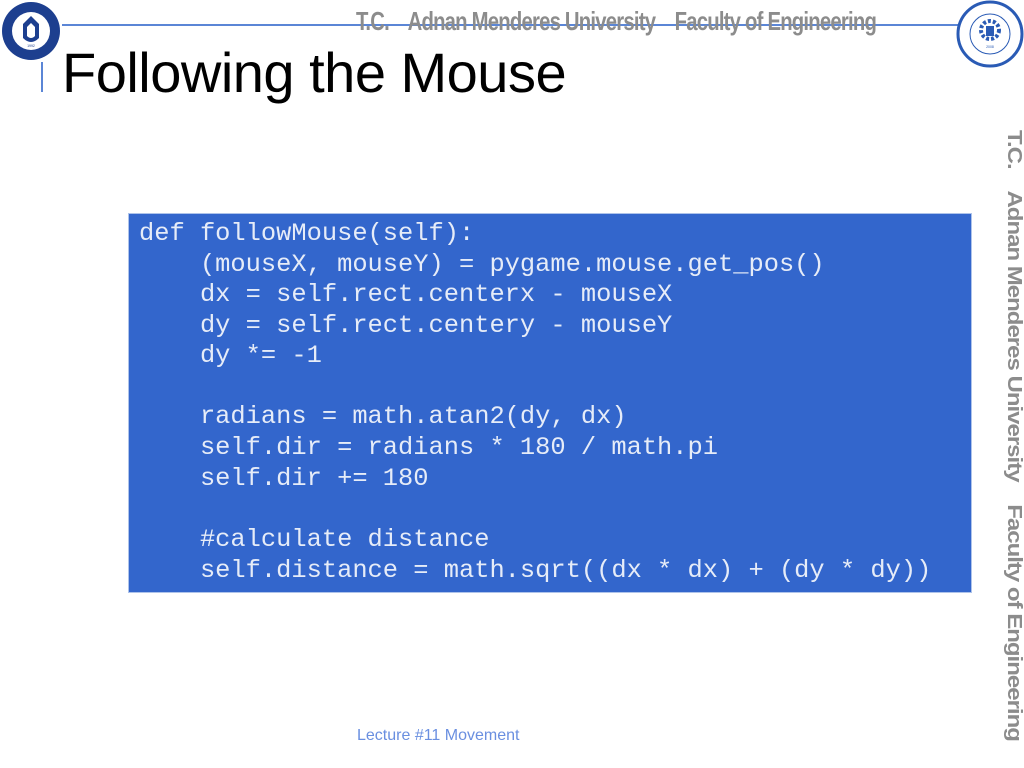 This screenshot has width=1024, height=768. I want to click on code-line: dy *= -1, so click(230, 355).